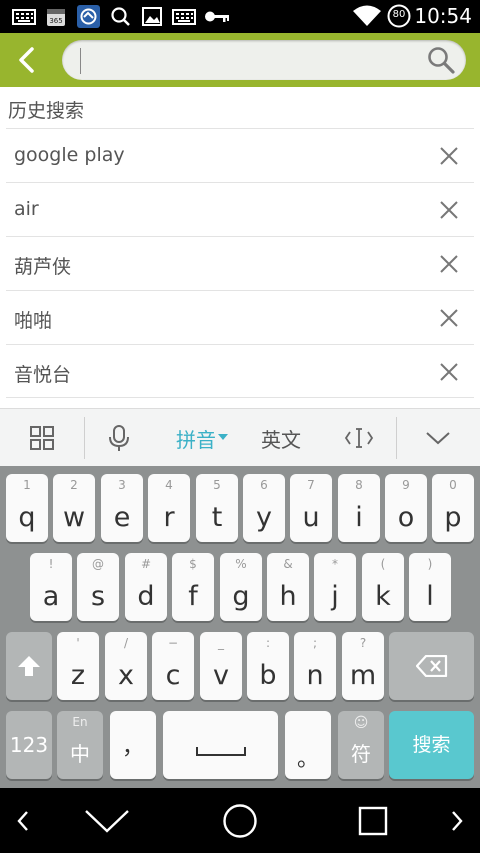 The image size is (480, 853). I want to click on navigation-bar, so click(240, 820).